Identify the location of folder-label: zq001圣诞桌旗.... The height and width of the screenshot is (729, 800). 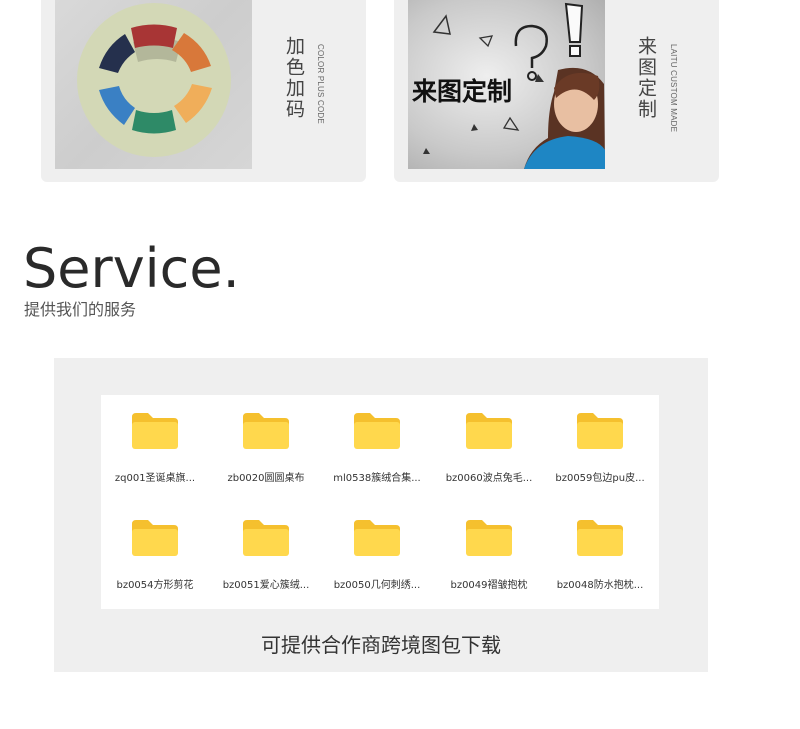
(155, 478).